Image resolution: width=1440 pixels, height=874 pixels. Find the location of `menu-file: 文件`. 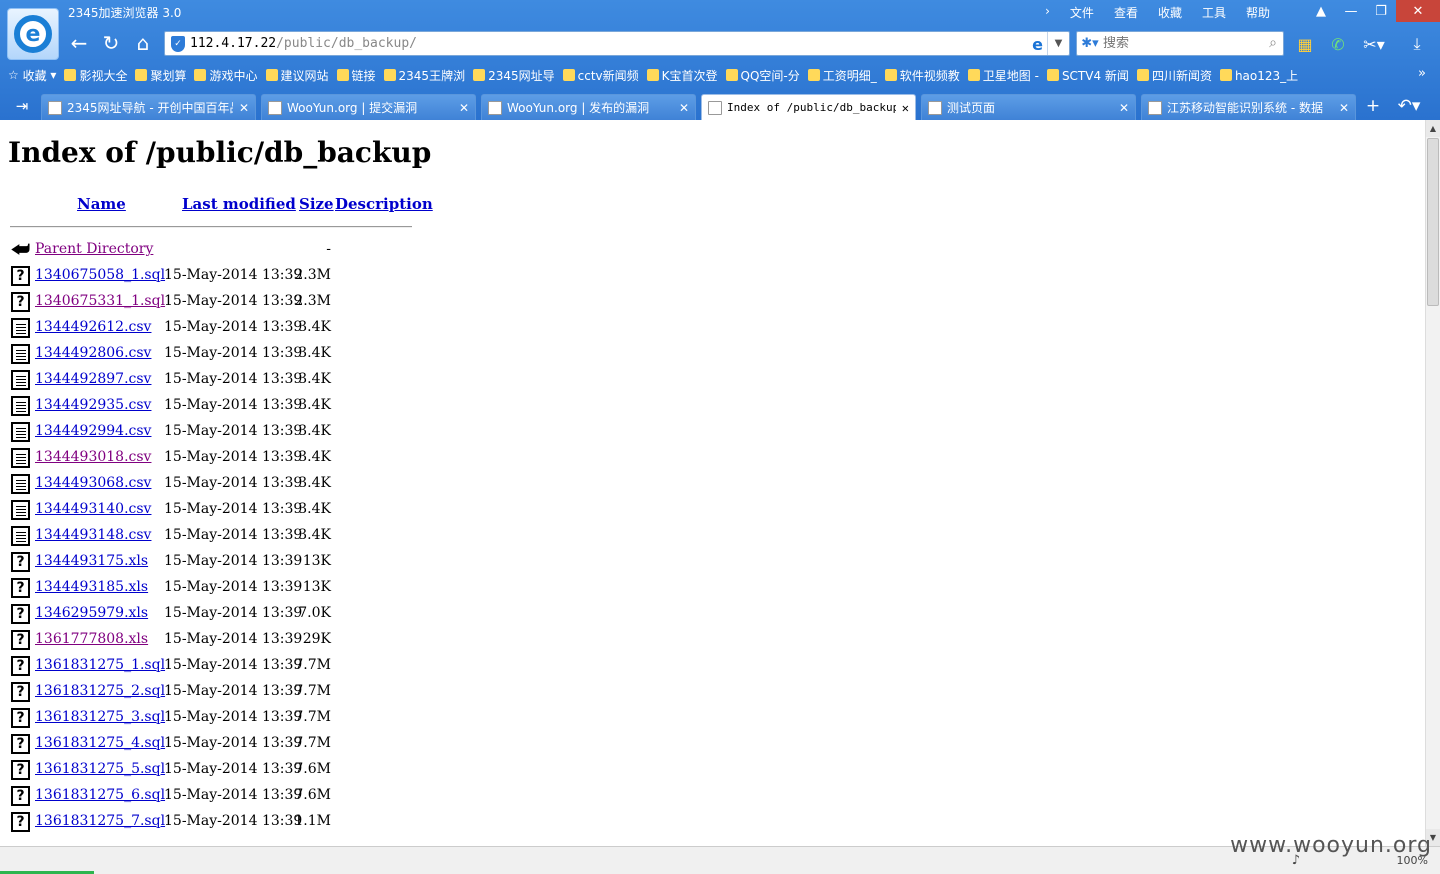

menu-file: 文件 is located at coordinates (1082, 12).